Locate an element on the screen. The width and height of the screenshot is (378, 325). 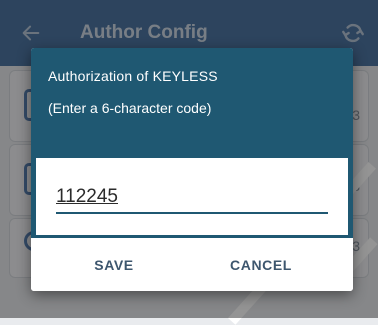
input-underline is located at coordinates (192, 213).